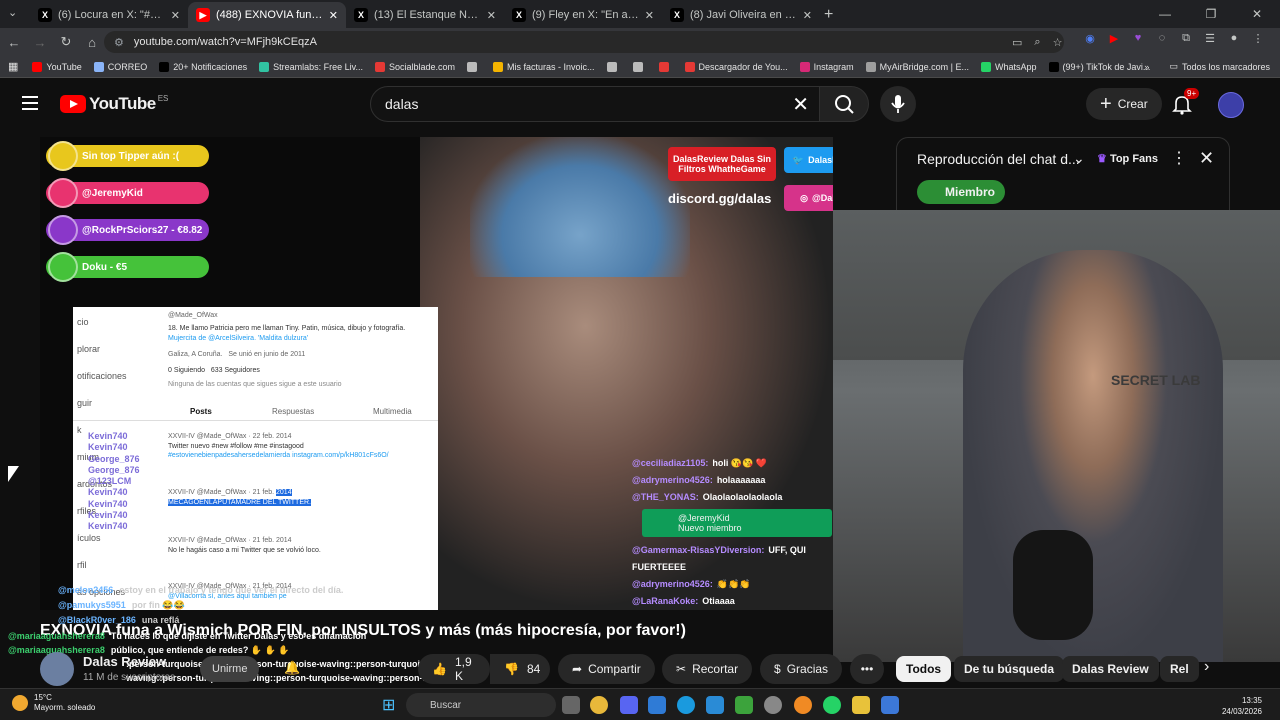 This screenshot has width=1280, height=720. I want to click on bookmark-item: Socialblade.com, so click(414, 66).